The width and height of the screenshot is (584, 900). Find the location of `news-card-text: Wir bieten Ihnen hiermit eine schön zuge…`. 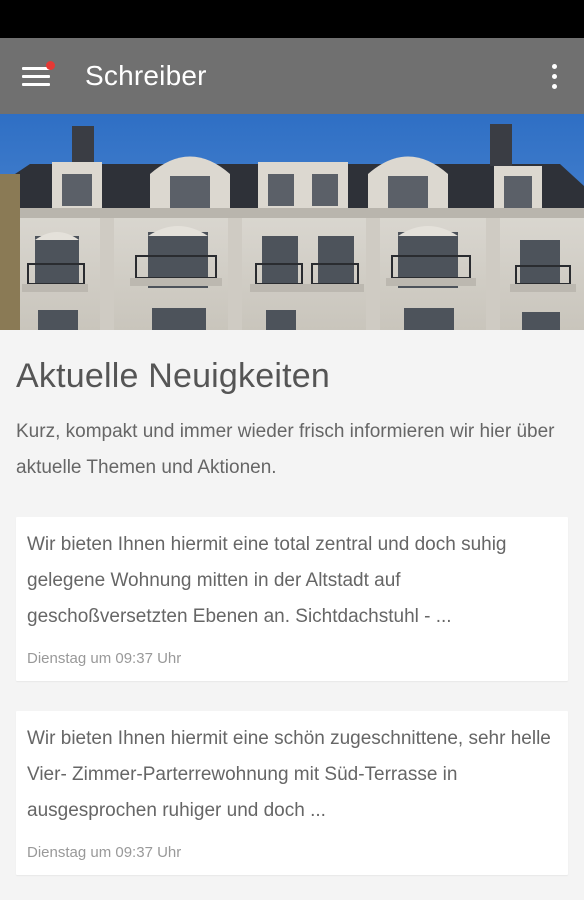

news-card-text: Wir bieten Ihnen hiermit eine schön zuge… is located at coordinates (289, 774).